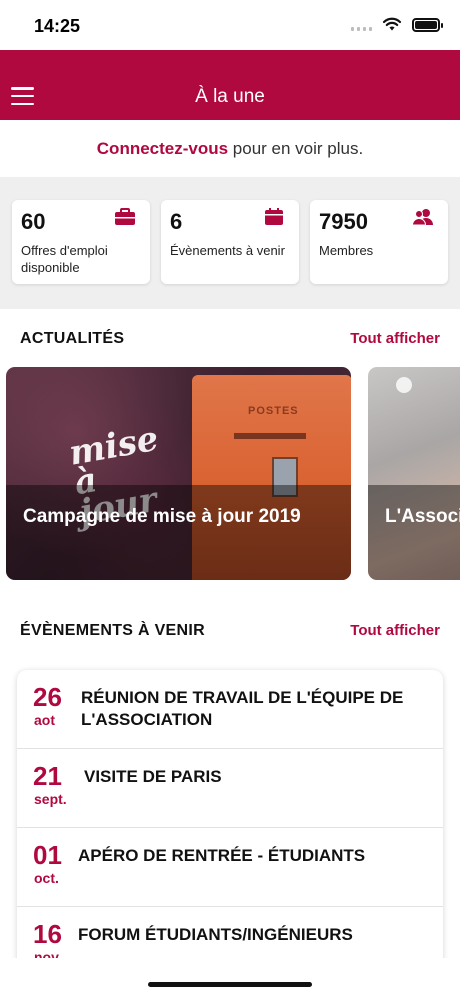 This screenshot has height=996, width=460. I want to click on status-time: 14:25, so click(57, 26).